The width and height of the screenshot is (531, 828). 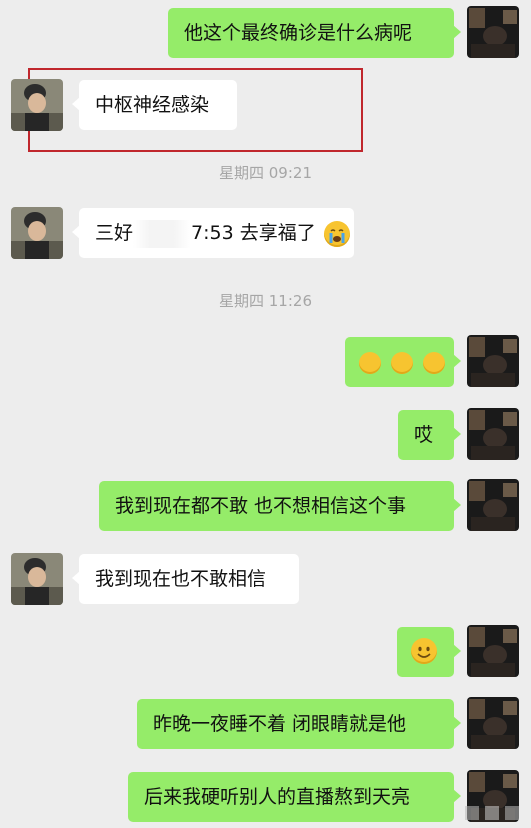 I want to click on message-bubble-contact: 三好 7:53 去享福了, so click(x=213, y=233).